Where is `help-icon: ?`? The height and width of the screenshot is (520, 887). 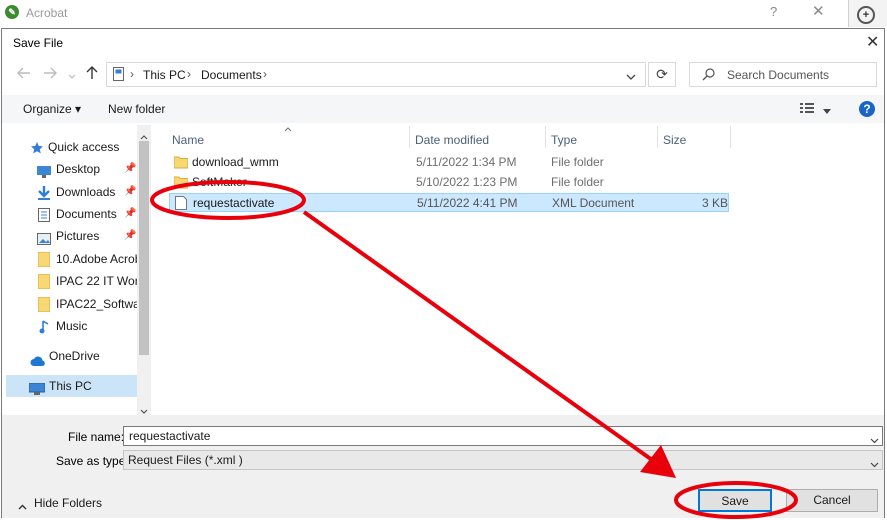
help-icon: ? is located at coordinates (867, 109).